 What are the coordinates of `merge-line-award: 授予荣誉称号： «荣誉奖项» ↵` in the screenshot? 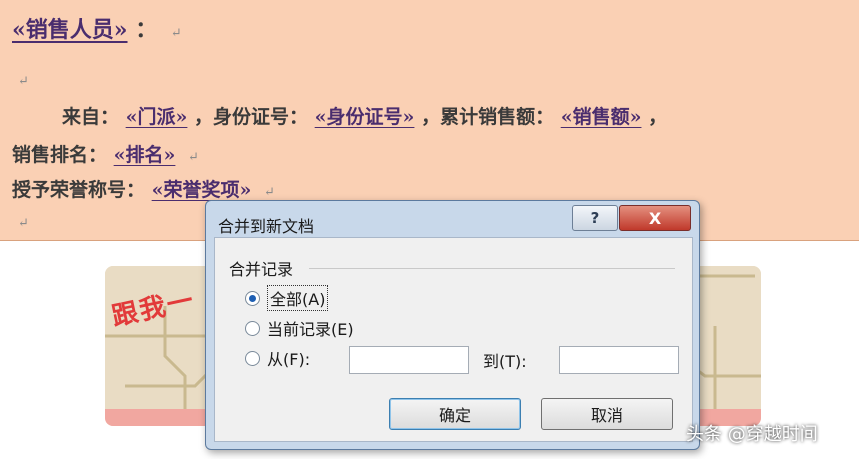 It's located at (143, 188).